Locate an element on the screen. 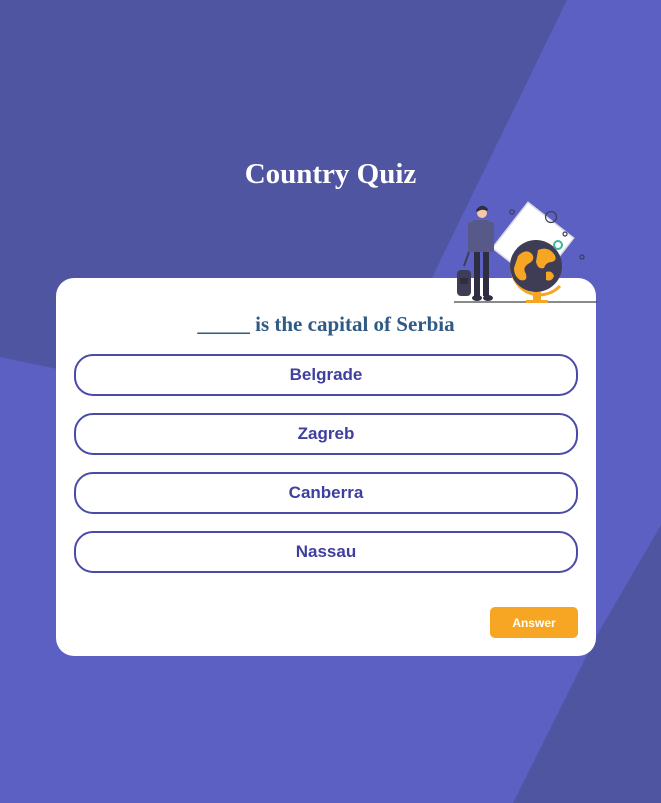 The width and height of the screenshot is (661, 803). option-button-3: Canberra is located at coordinates (326, 493).